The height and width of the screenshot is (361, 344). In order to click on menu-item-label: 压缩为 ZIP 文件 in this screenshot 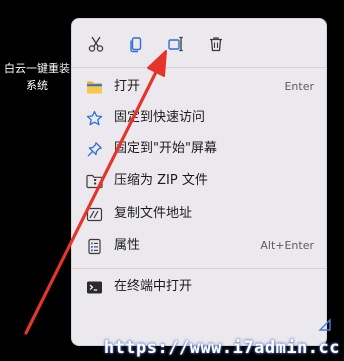, I will do `click(161, 180)`.